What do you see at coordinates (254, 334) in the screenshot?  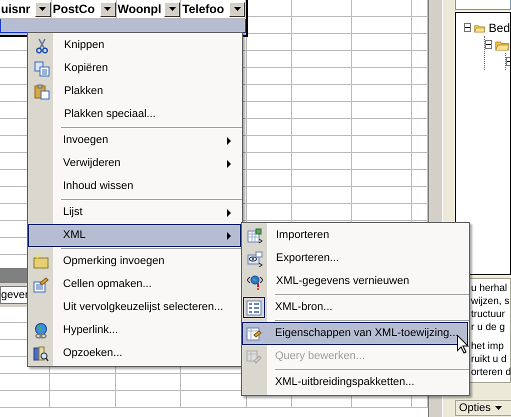 I see `properties-icon` at bounding box center [254, 334].